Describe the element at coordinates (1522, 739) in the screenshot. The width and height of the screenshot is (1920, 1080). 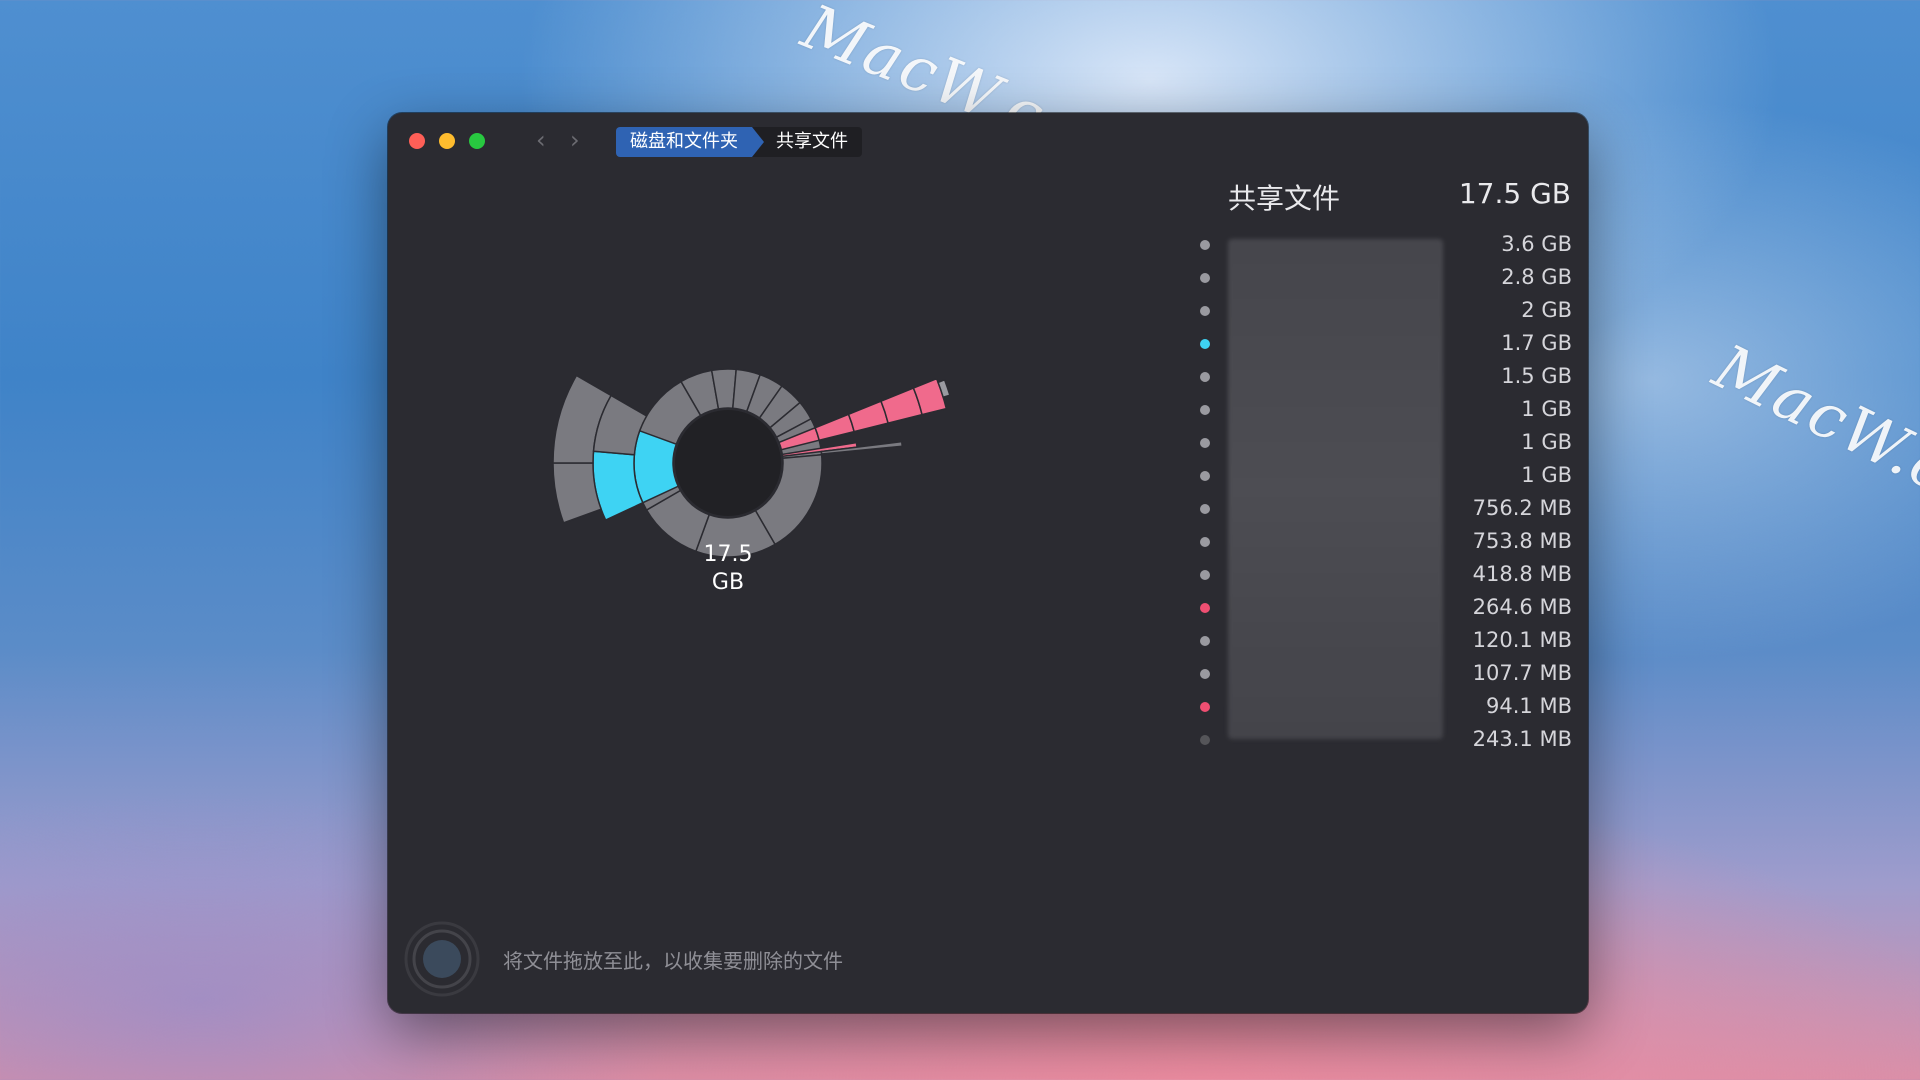
I see `file-size: 243.1 MB` at that location.